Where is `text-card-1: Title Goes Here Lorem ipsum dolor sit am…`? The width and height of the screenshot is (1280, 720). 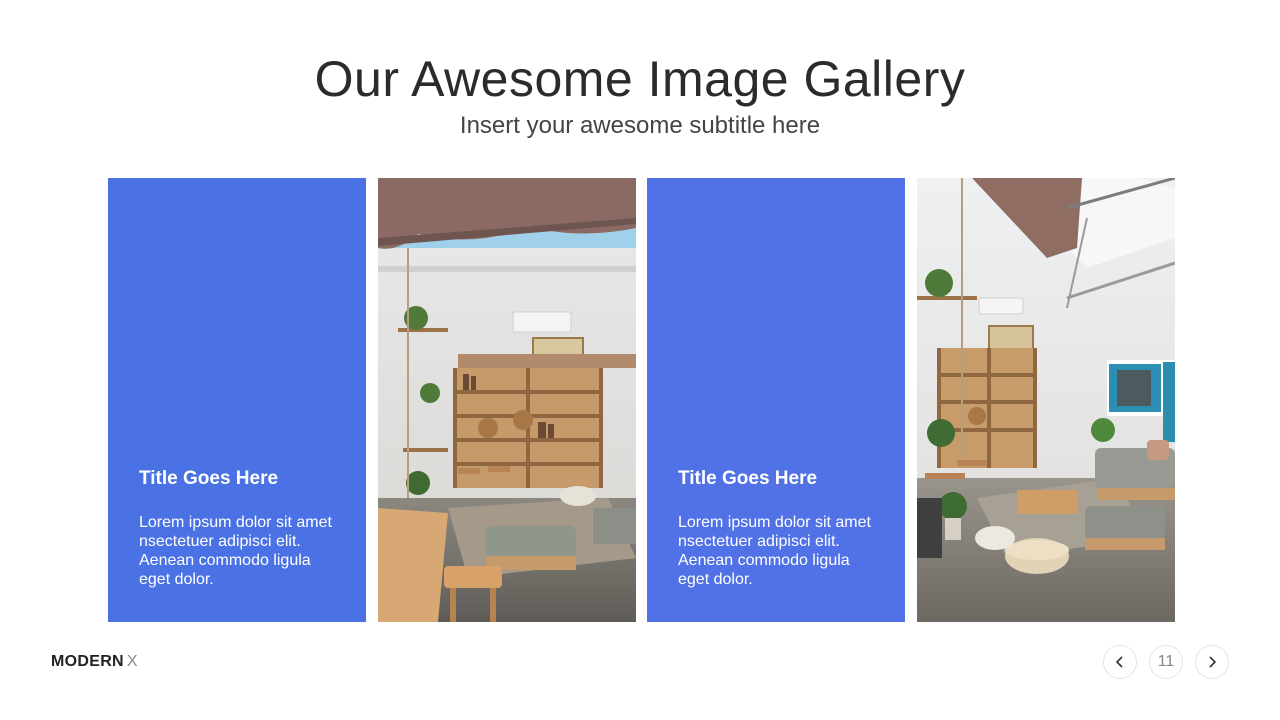
text-card-1: Title Goes Here Lorem ipsum dolor sit am… is located at coordinates (237, 400).